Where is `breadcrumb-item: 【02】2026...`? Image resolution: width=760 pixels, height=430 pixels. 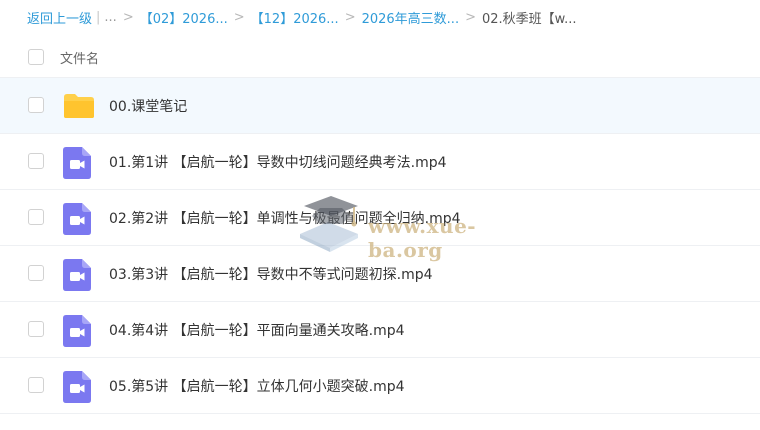 breadcrumb-item: 【02】2026... is located at coordinates (184, 17).